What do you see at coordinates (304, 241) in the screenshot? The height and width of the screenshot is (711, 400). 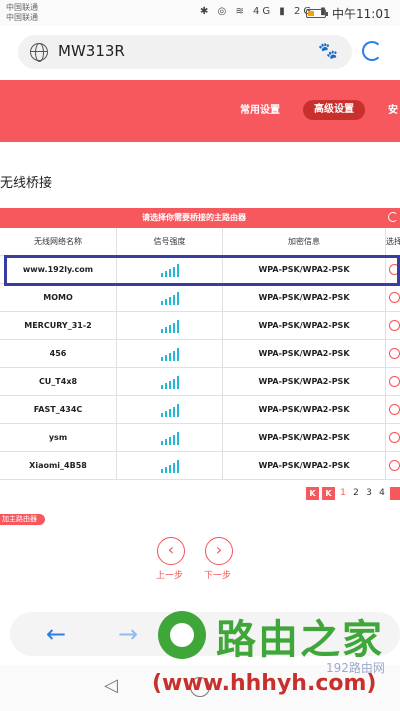 I see `header-encryption: 加密信息` at bounding box center [304, 241].